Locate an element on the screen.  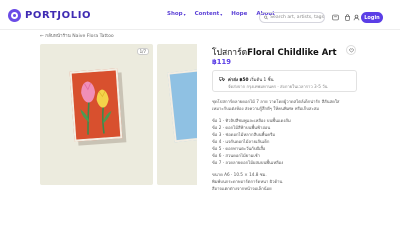
heart-icon is located at coordinates (351, 50).